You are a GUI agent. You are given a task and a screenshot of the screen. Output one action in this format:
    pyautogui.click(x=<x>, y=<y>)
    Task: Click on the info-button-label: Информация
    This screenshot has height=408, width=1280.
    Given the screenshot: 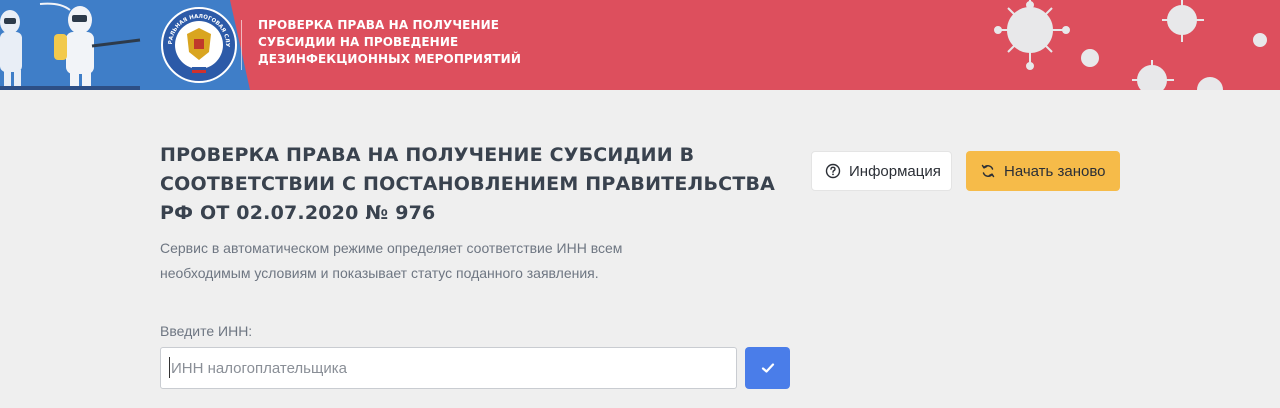 What is the action you would take?
    pyautogui.click(x=895, y=171)
    